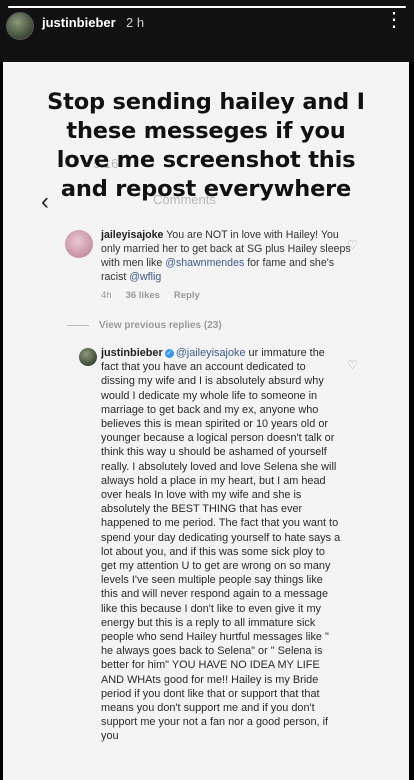 The height and width of the screenshot is (780, 414). Describe the element at coordinates (207, 31) in the screenshot. I see `story-header: justinbieber 2 h ⋮` at that location.